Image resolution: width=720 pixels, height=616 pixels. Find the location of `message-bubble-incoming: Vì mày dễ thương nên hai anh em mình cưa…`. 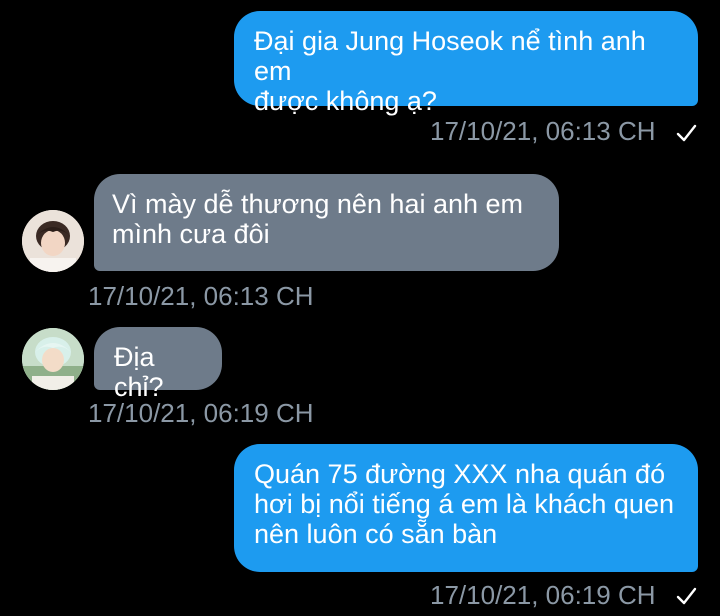

message-bubble-incoming: Vì mày dễ thương nên hai anh em mình cưa… is located at coordinates (326, 222).